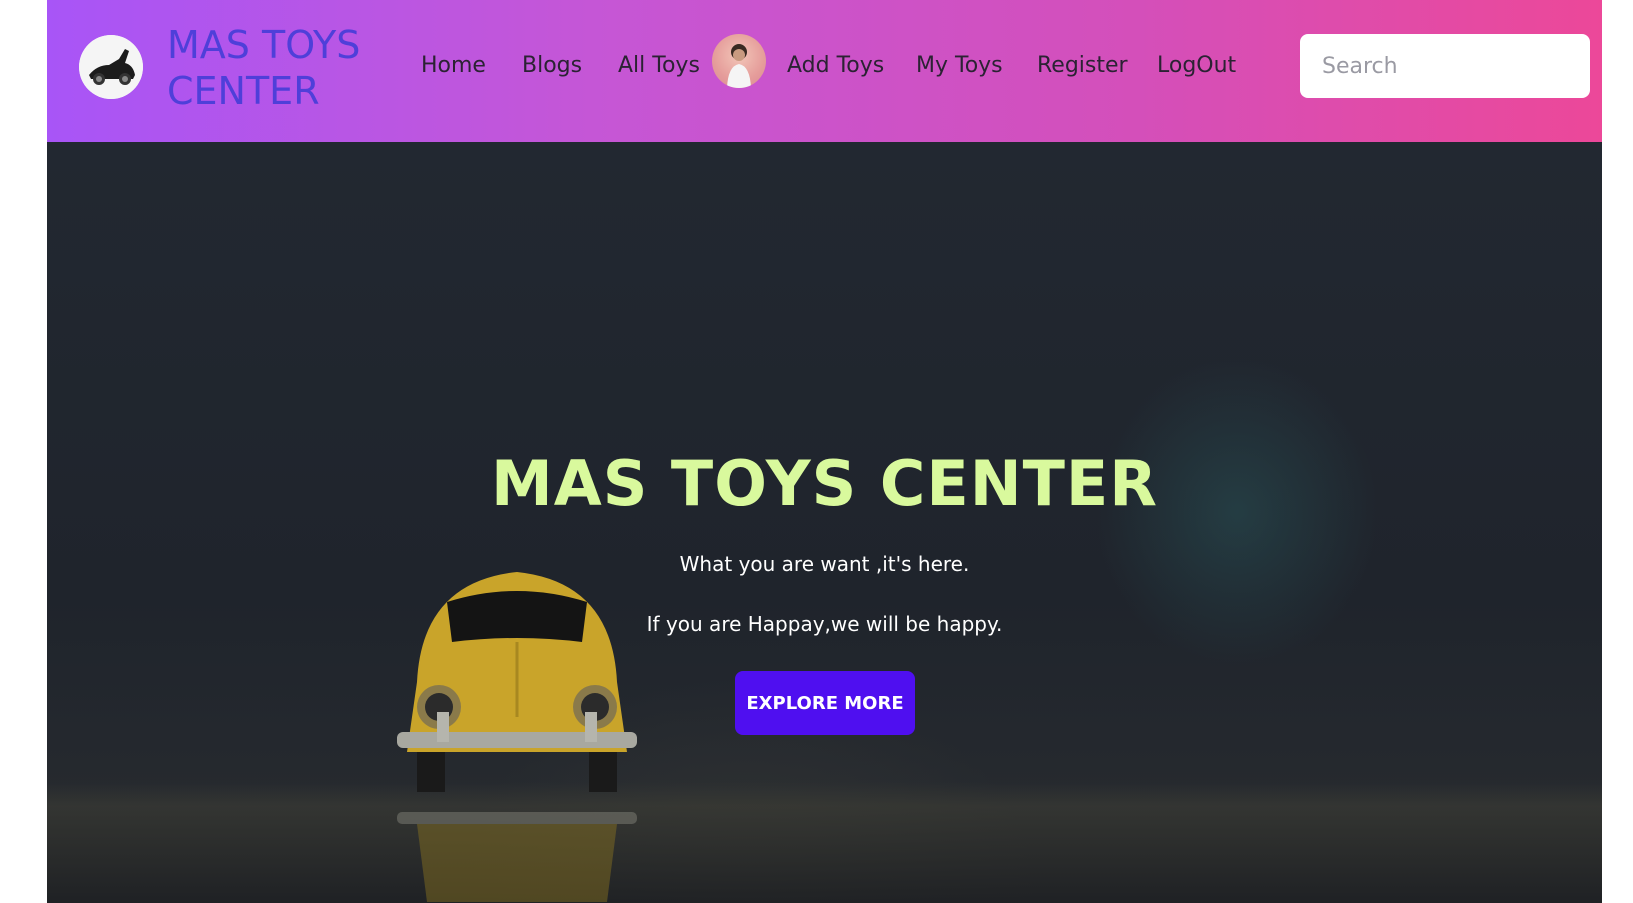 The height and width of the screenshot is (903, 1633). I want to click on nav-register: Register, so click(1082, 66).